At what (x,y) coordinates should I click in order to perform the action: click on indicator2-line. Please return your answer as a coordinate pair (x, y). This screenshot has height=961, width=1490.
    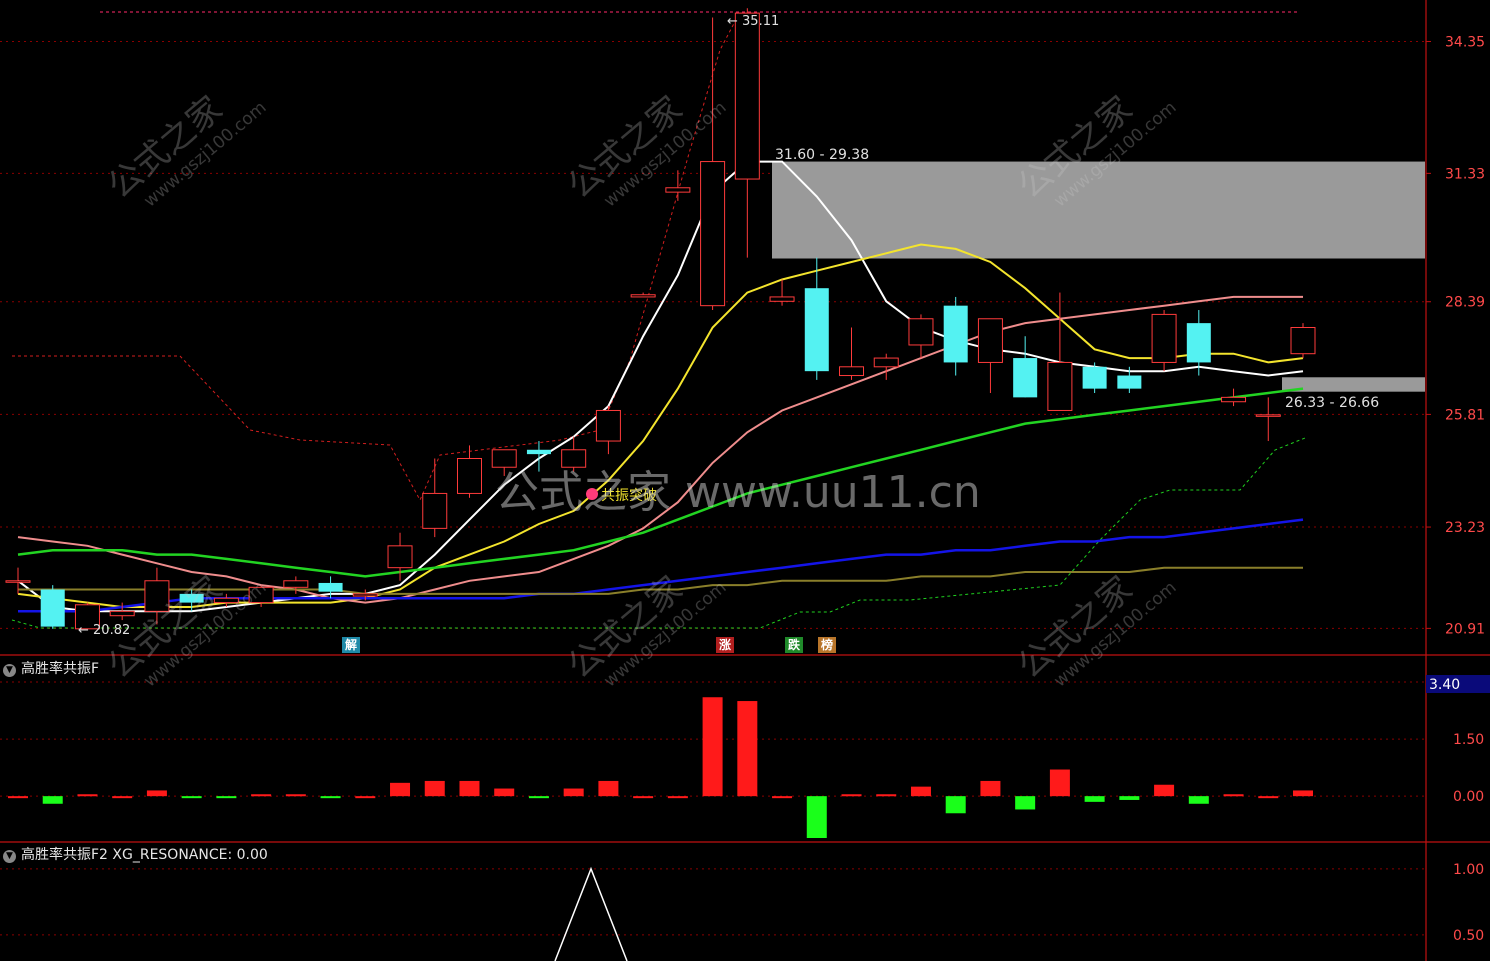
    Looking at the image, I should click on (591, 913).